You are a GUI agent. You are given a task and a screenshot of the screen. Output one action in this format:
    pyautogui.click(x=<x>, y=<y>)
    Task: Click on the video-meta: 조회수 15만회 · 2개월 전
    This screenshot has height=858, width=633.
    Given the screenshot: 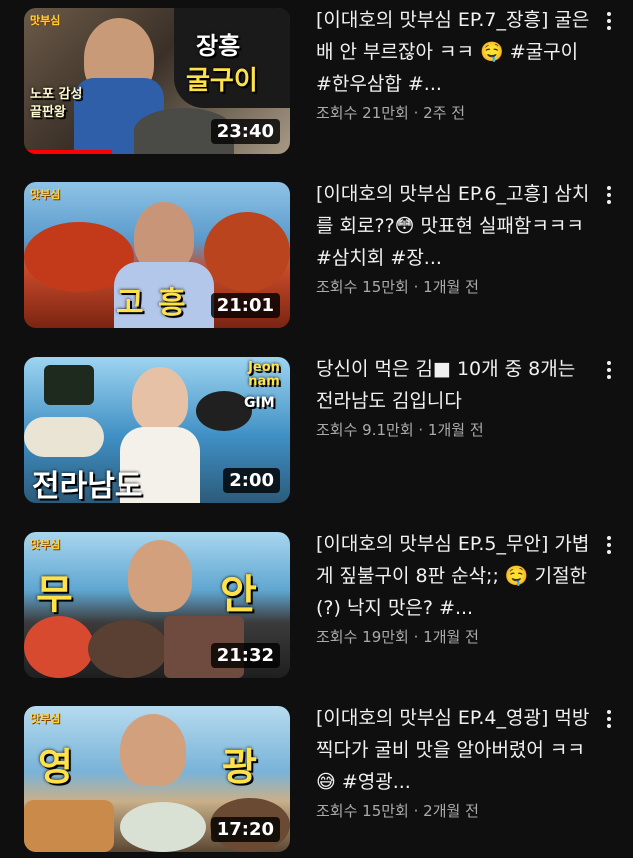 What is the action you would take?
    pyautogui.click(x=397, y=811)
    